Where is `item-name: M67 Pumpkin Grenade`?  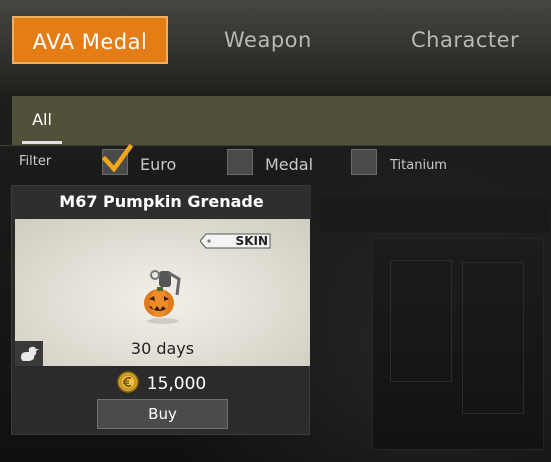 item-name: M67 Pumpkin Grenade is located at coordinates (161, 202).